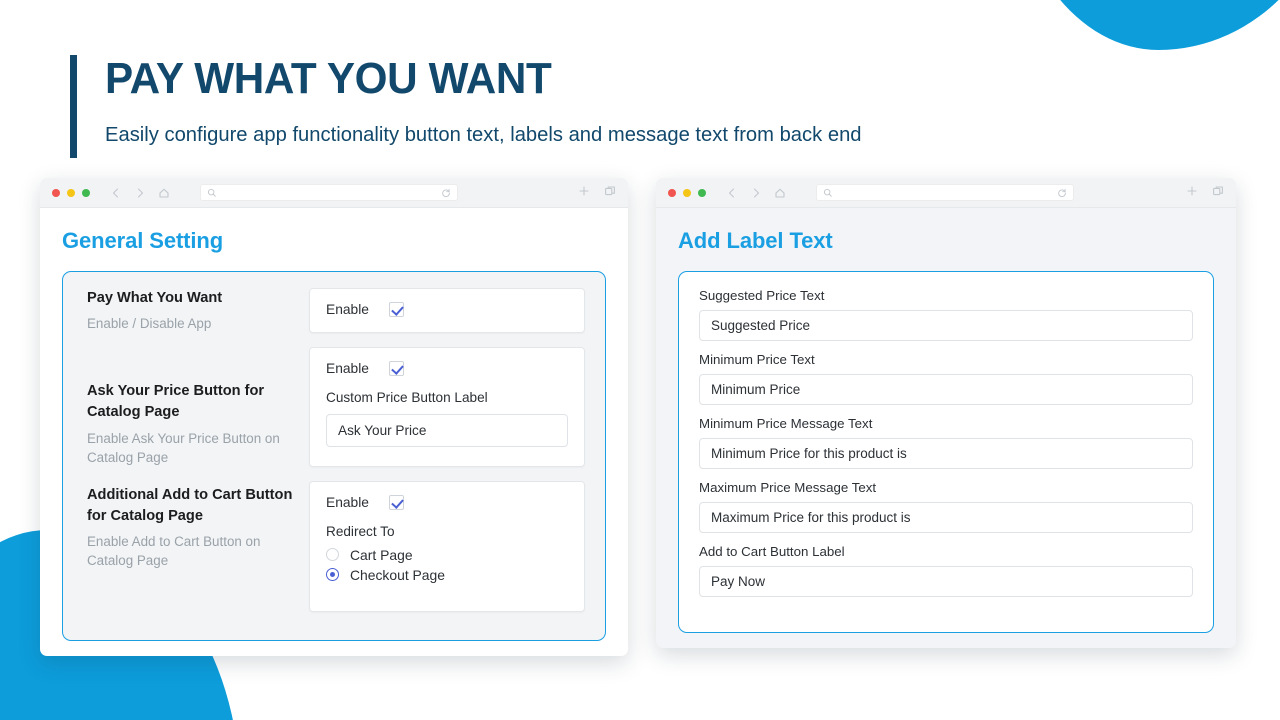 This screenshot has height=720, width=1280. Describe the element at coordinates (447, 431) in the screenshot. I see `custom-price-button-label-input: Ask Your Price` at that location.